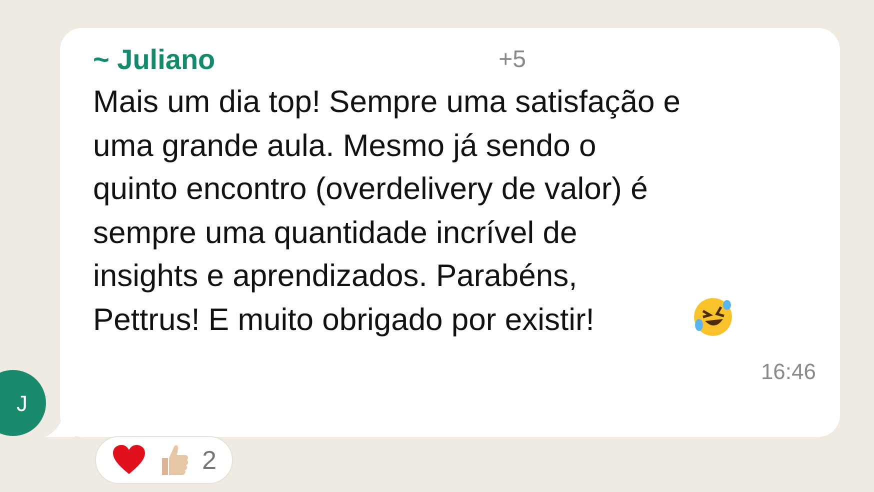  What do you see at coordinates (154, 60) in the screenshot?
I see `sender-name: ~ Juliano` at bounding box center [154, 60].